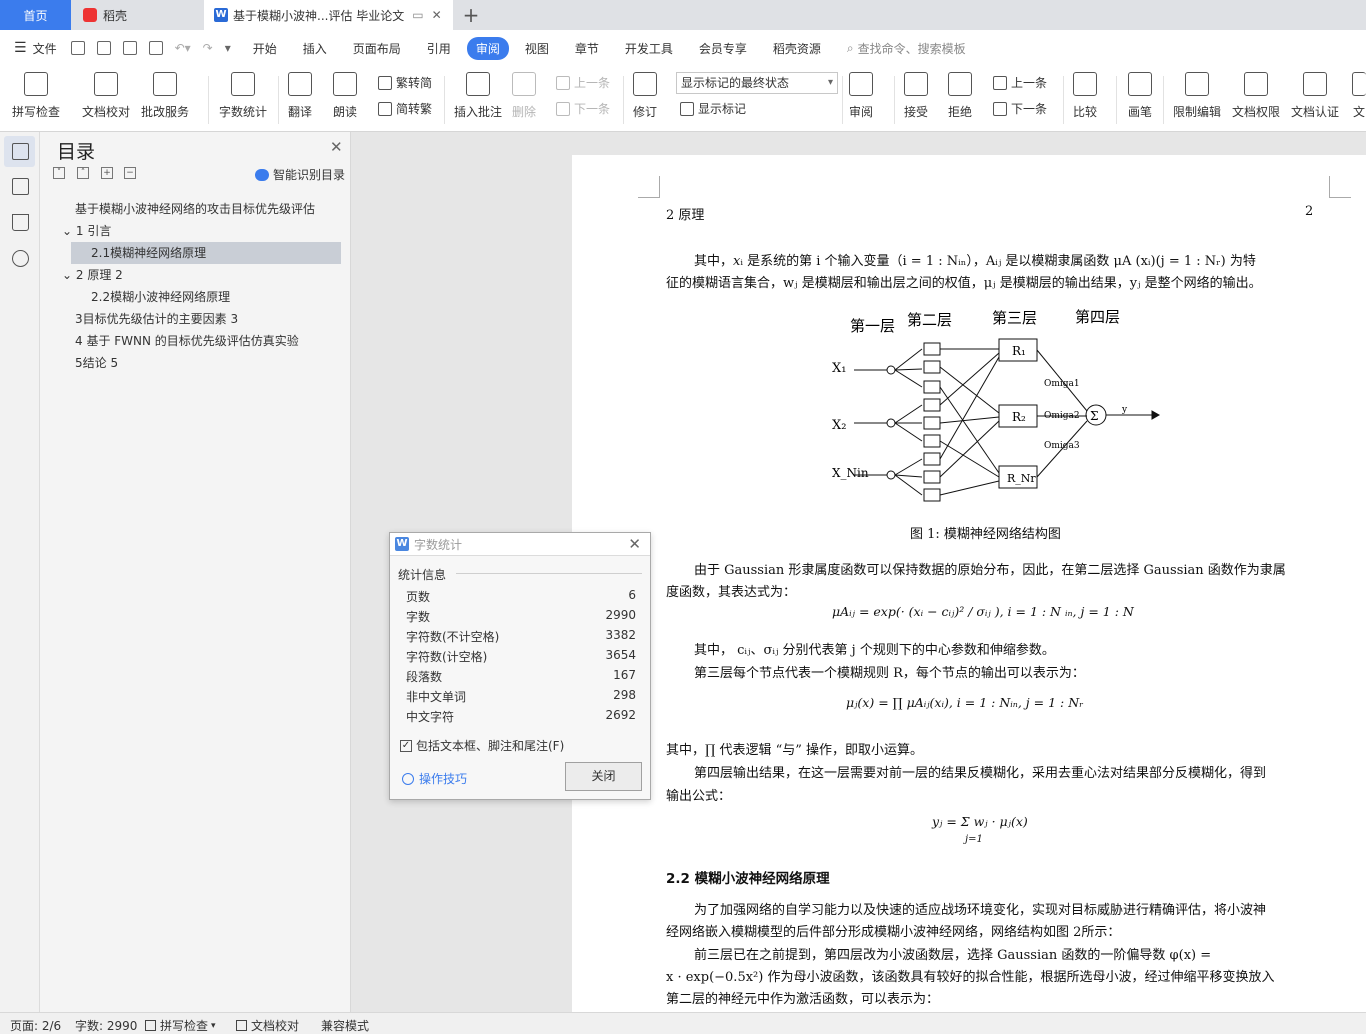 The height and width of the screenshot is (1034, 1366). What do you see at coordinates (35, 15) in the screenshot?
I see `tab-home: 首页` at bounding box center [35, 15].